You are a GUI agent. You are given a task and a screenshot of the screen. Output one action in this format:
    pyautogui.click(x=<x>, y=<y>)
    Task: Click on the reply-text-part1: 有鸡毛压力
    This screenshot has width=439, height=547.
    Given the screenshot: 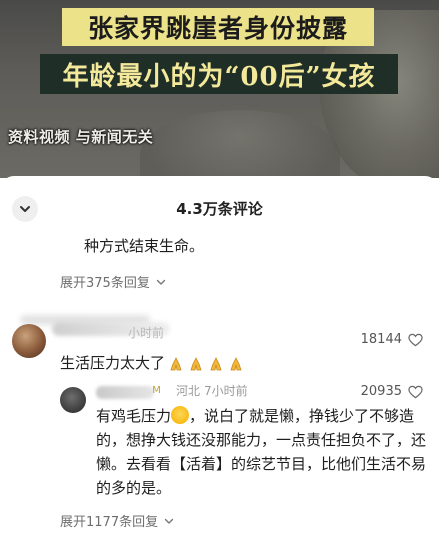 What is the action you would take?
    pyautogui.click(x=134, y=416)
    